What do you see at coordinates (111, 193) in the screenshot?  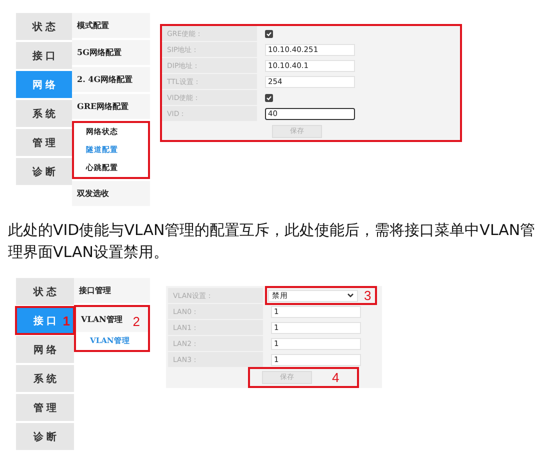 I see `menu-item: 双发选收` at bounding box center [111, 193].